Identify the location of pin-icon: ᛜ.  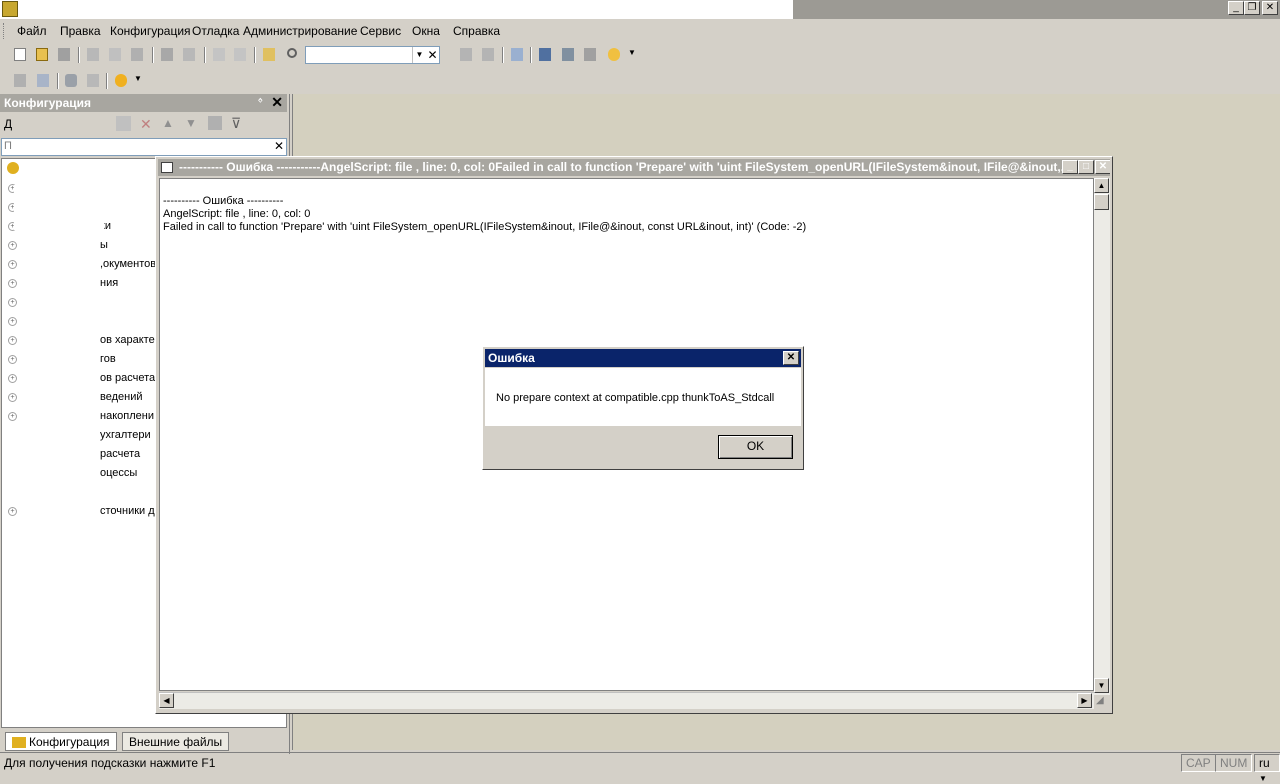
(260, 101).